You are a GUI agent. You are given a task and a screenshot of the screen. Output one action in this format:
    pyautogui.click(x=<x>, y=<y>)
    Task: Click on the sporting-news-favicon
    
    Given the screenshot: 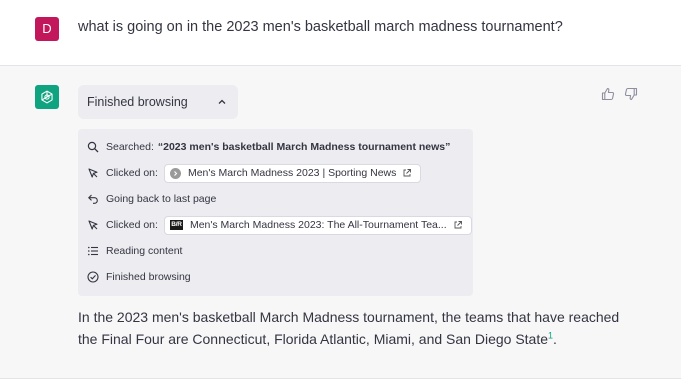 What is the action you would take?
    pyautogui.click(x=175, y=173)
    